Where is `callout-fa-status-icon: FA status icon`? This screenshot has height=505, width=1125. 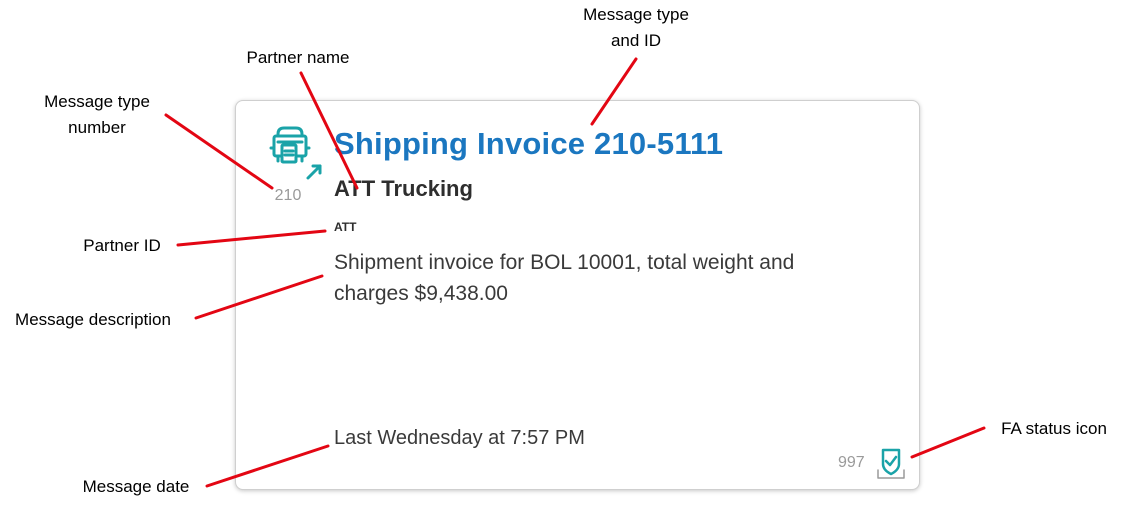 callout-fa-status-icon: FA status icon is located at coordinates (1054, 428).